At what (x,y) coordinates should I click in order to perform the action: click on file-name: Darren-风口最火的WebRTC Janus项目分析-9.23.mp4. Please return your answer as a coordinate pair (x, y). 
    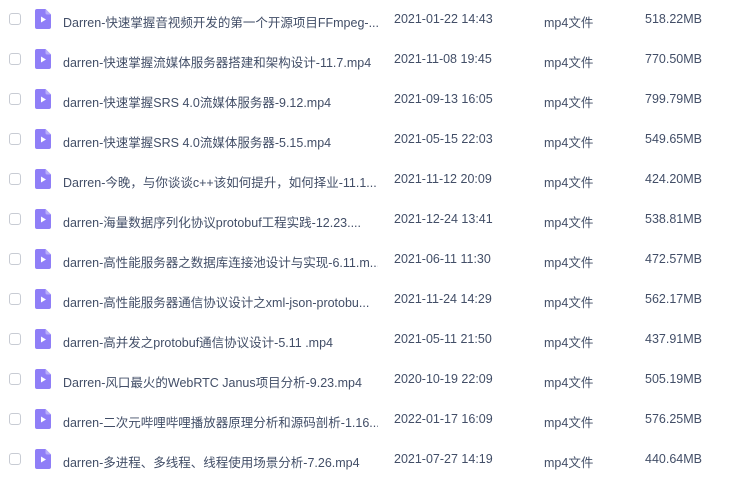
    Looking at the image, I should click on (220, 381).